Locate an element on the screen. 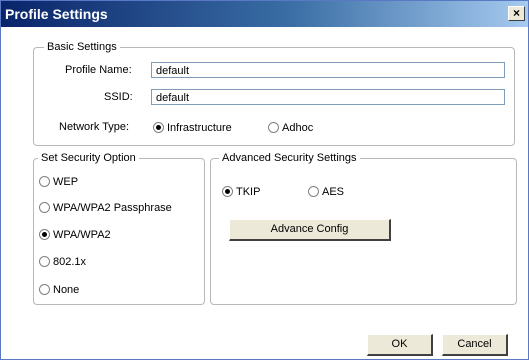 This screenshot has height=360, width=529. security-option-legend: Set Security Option is located at coordinates (88, 158).